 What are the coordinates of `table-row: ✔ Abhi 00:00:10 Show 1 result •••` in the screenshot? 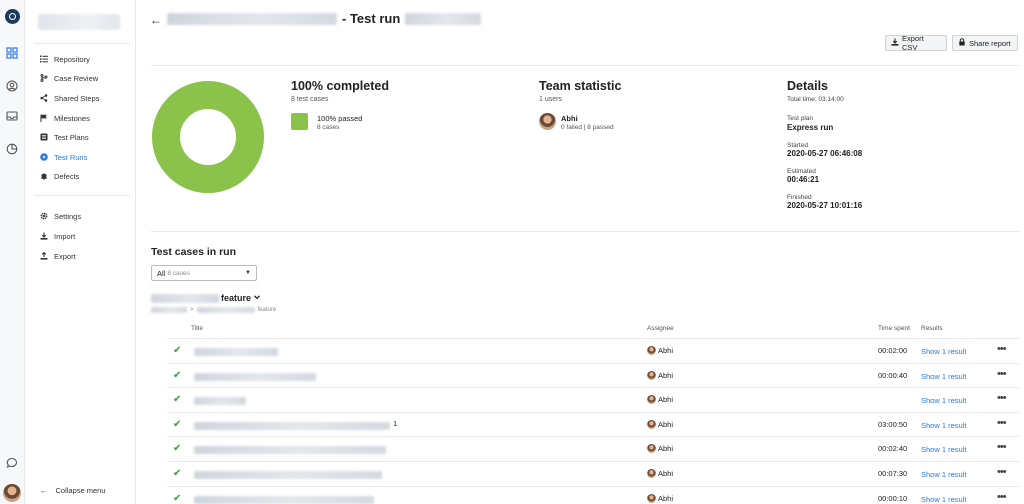 It's located at (593, 494).